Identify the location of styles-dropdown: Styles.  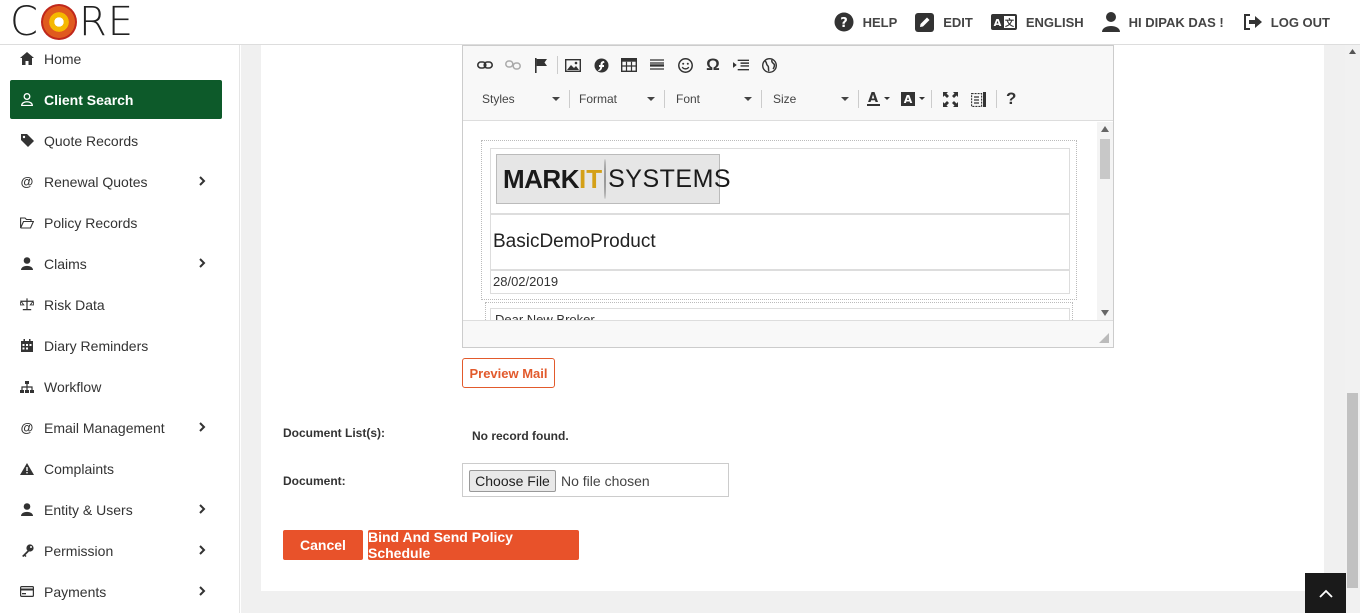
(521, 99).